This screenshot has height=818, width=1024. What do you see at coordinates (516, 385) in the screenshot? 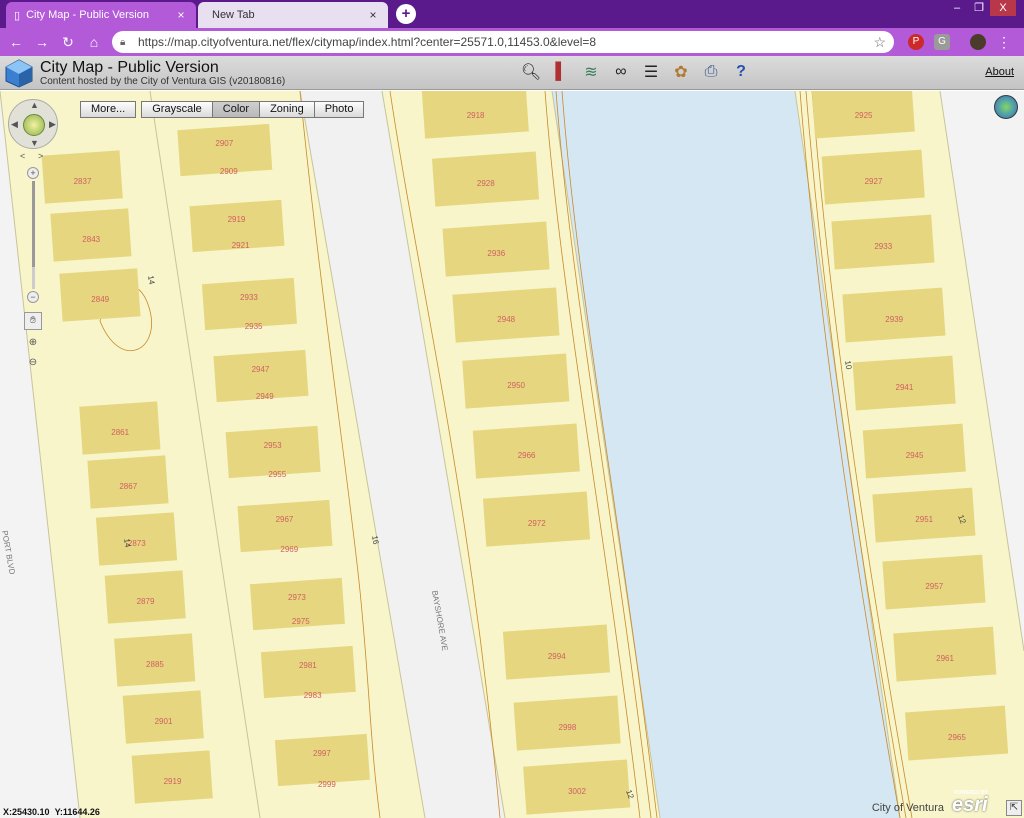
I see `lot-number-label: 2950` at bounding box center [516, 385].